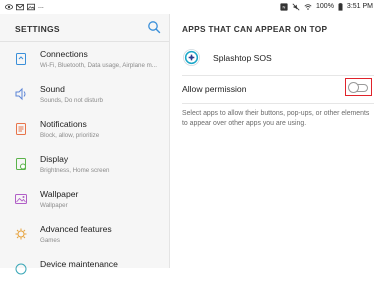  Describe the element at coordinates (21, 234) in the screenshot. I see `advanced-features-icon` at that location.